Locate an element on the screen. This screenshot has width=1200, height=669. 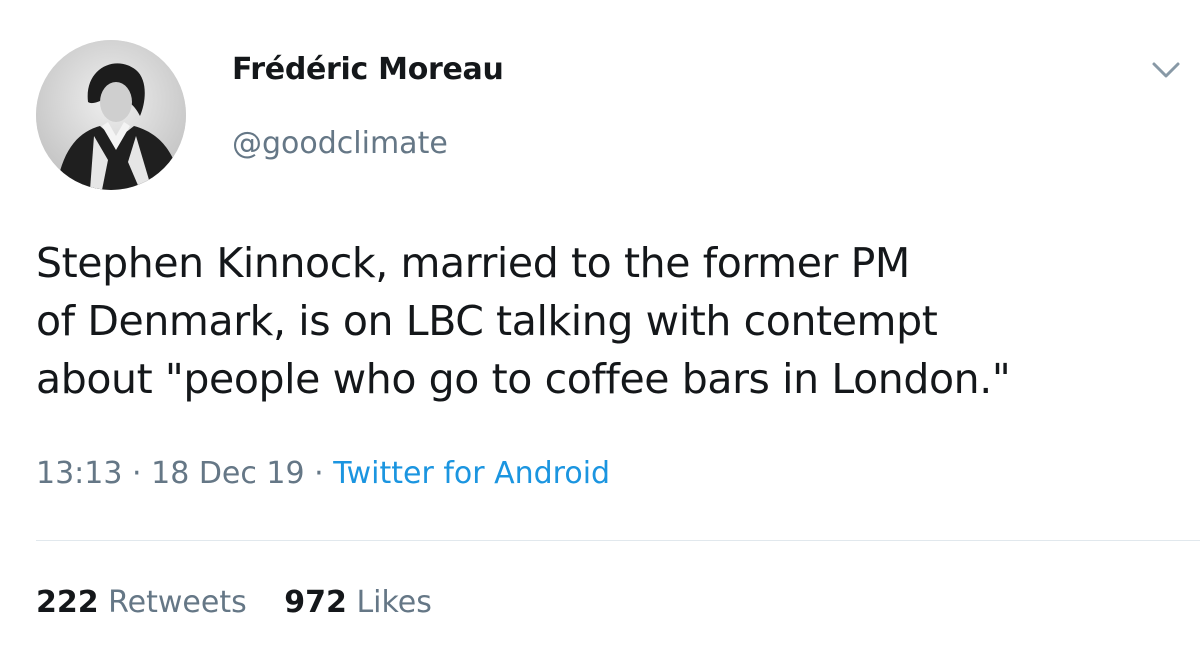
tweet-stats: 222 Retweets 972 Likes is located at coordinates (248, 602).